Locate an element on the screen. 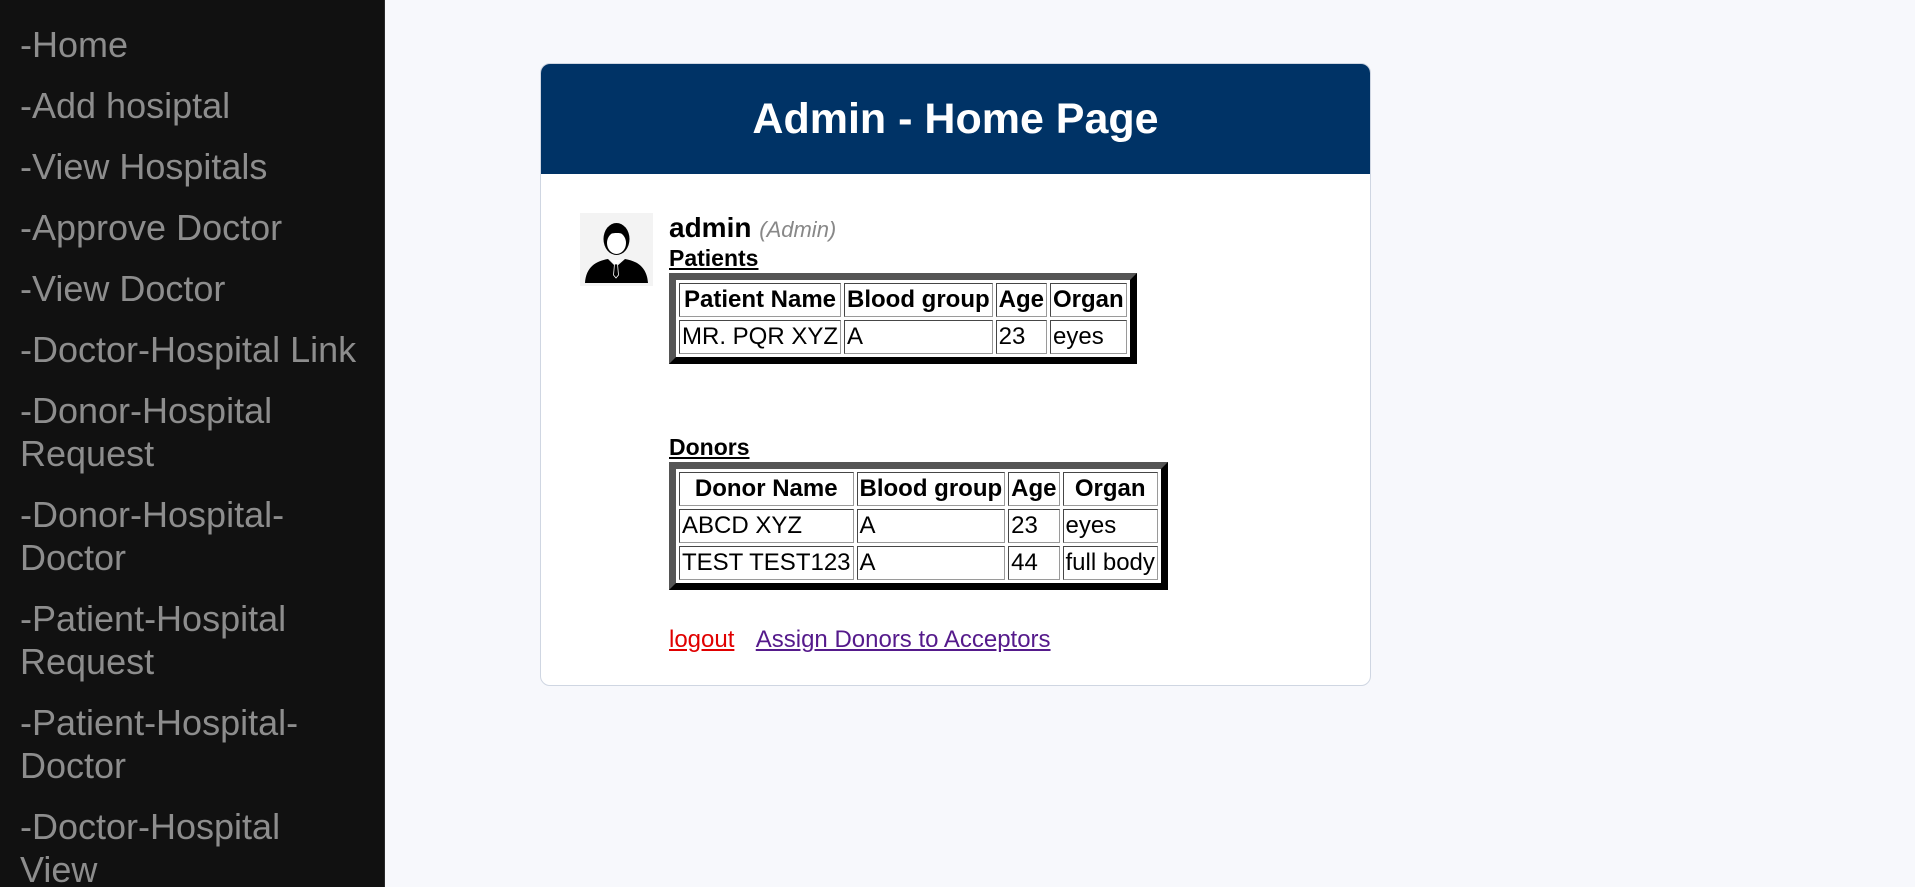 The width and height of the screenshot is (1915, 887). sidebar-item-donor-hospital-doctor: -Donor-Hospital-Doctor is located at coordinates (192, 536).